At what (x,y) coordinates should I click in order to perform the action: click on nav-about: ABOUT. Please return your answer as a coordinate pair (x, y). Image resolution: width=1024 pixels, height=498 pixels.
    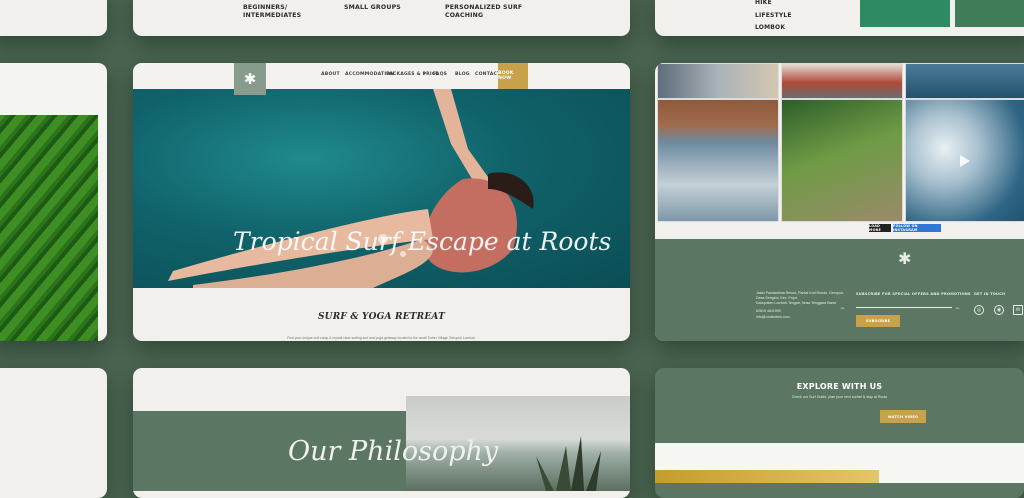
    Looking at the image, I should click on (330, 74).